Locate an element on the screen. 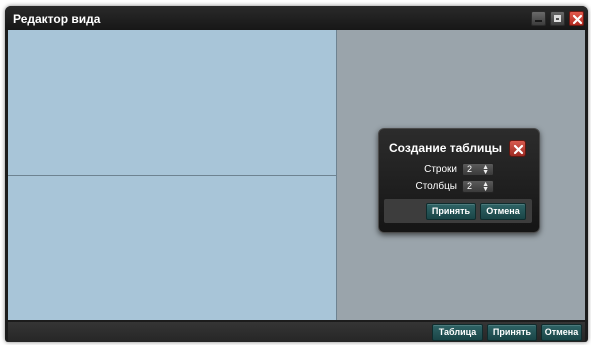  dialog-close-button is located at coordinates (517, 148).